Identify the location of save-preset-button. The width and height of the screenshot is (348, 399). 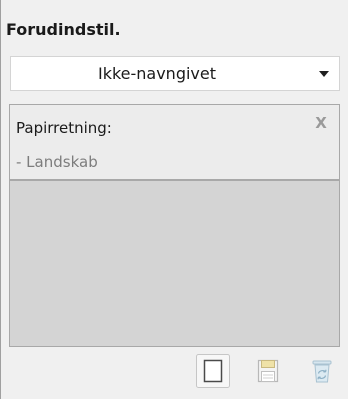
(268, 371).